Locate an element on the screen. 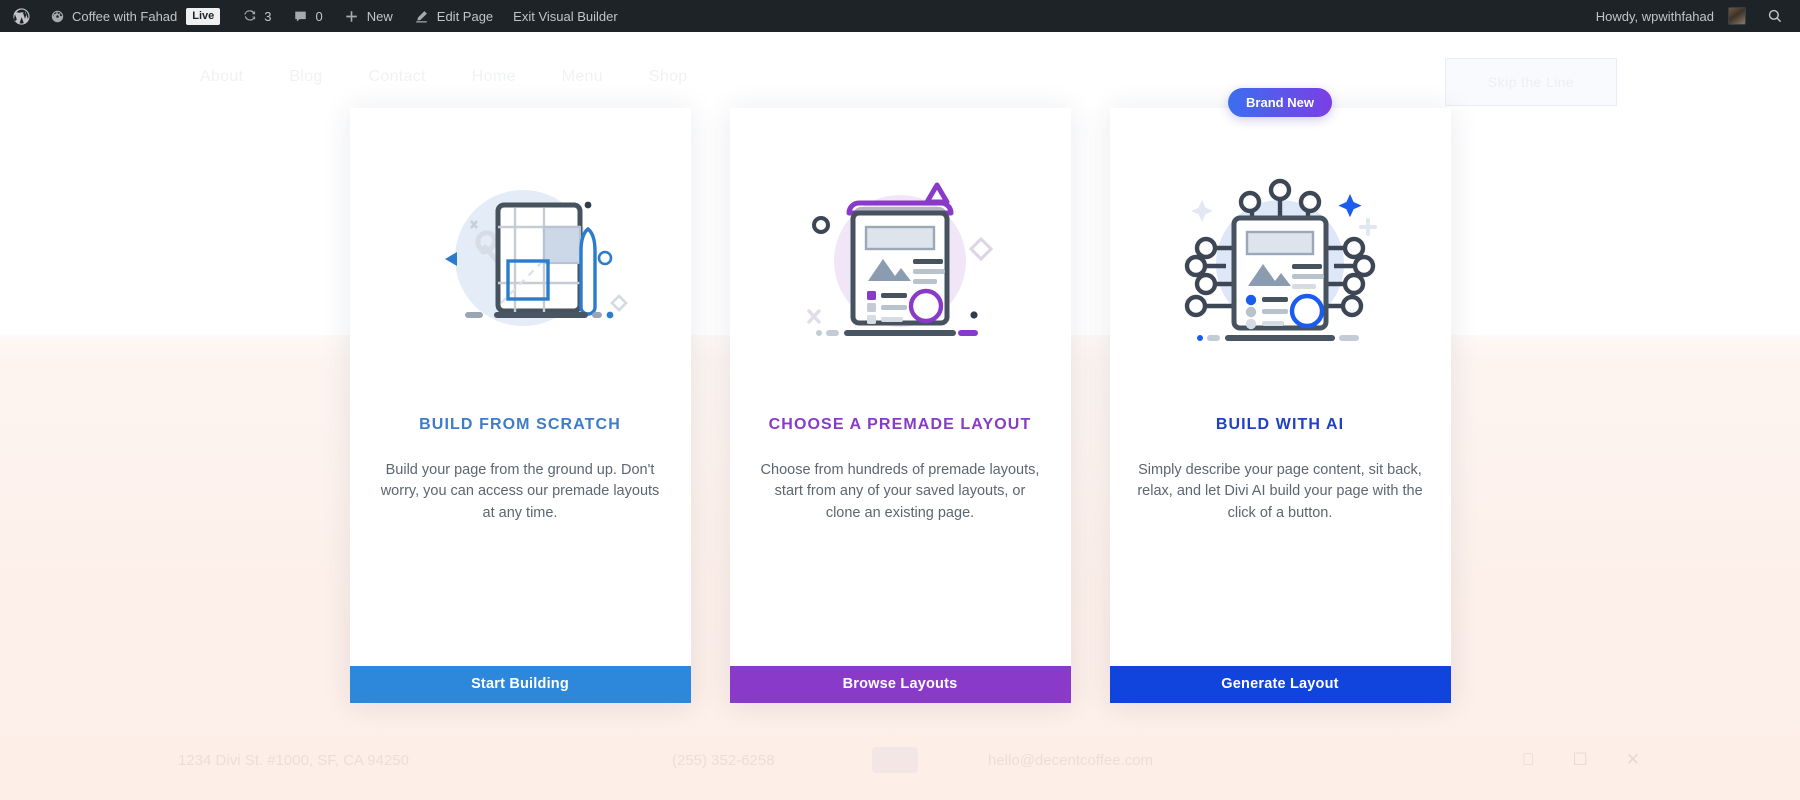 The width and height of the screenshot is (1800, 800). ai-circuit-page-illustration is located at coordinates (1280, 258).